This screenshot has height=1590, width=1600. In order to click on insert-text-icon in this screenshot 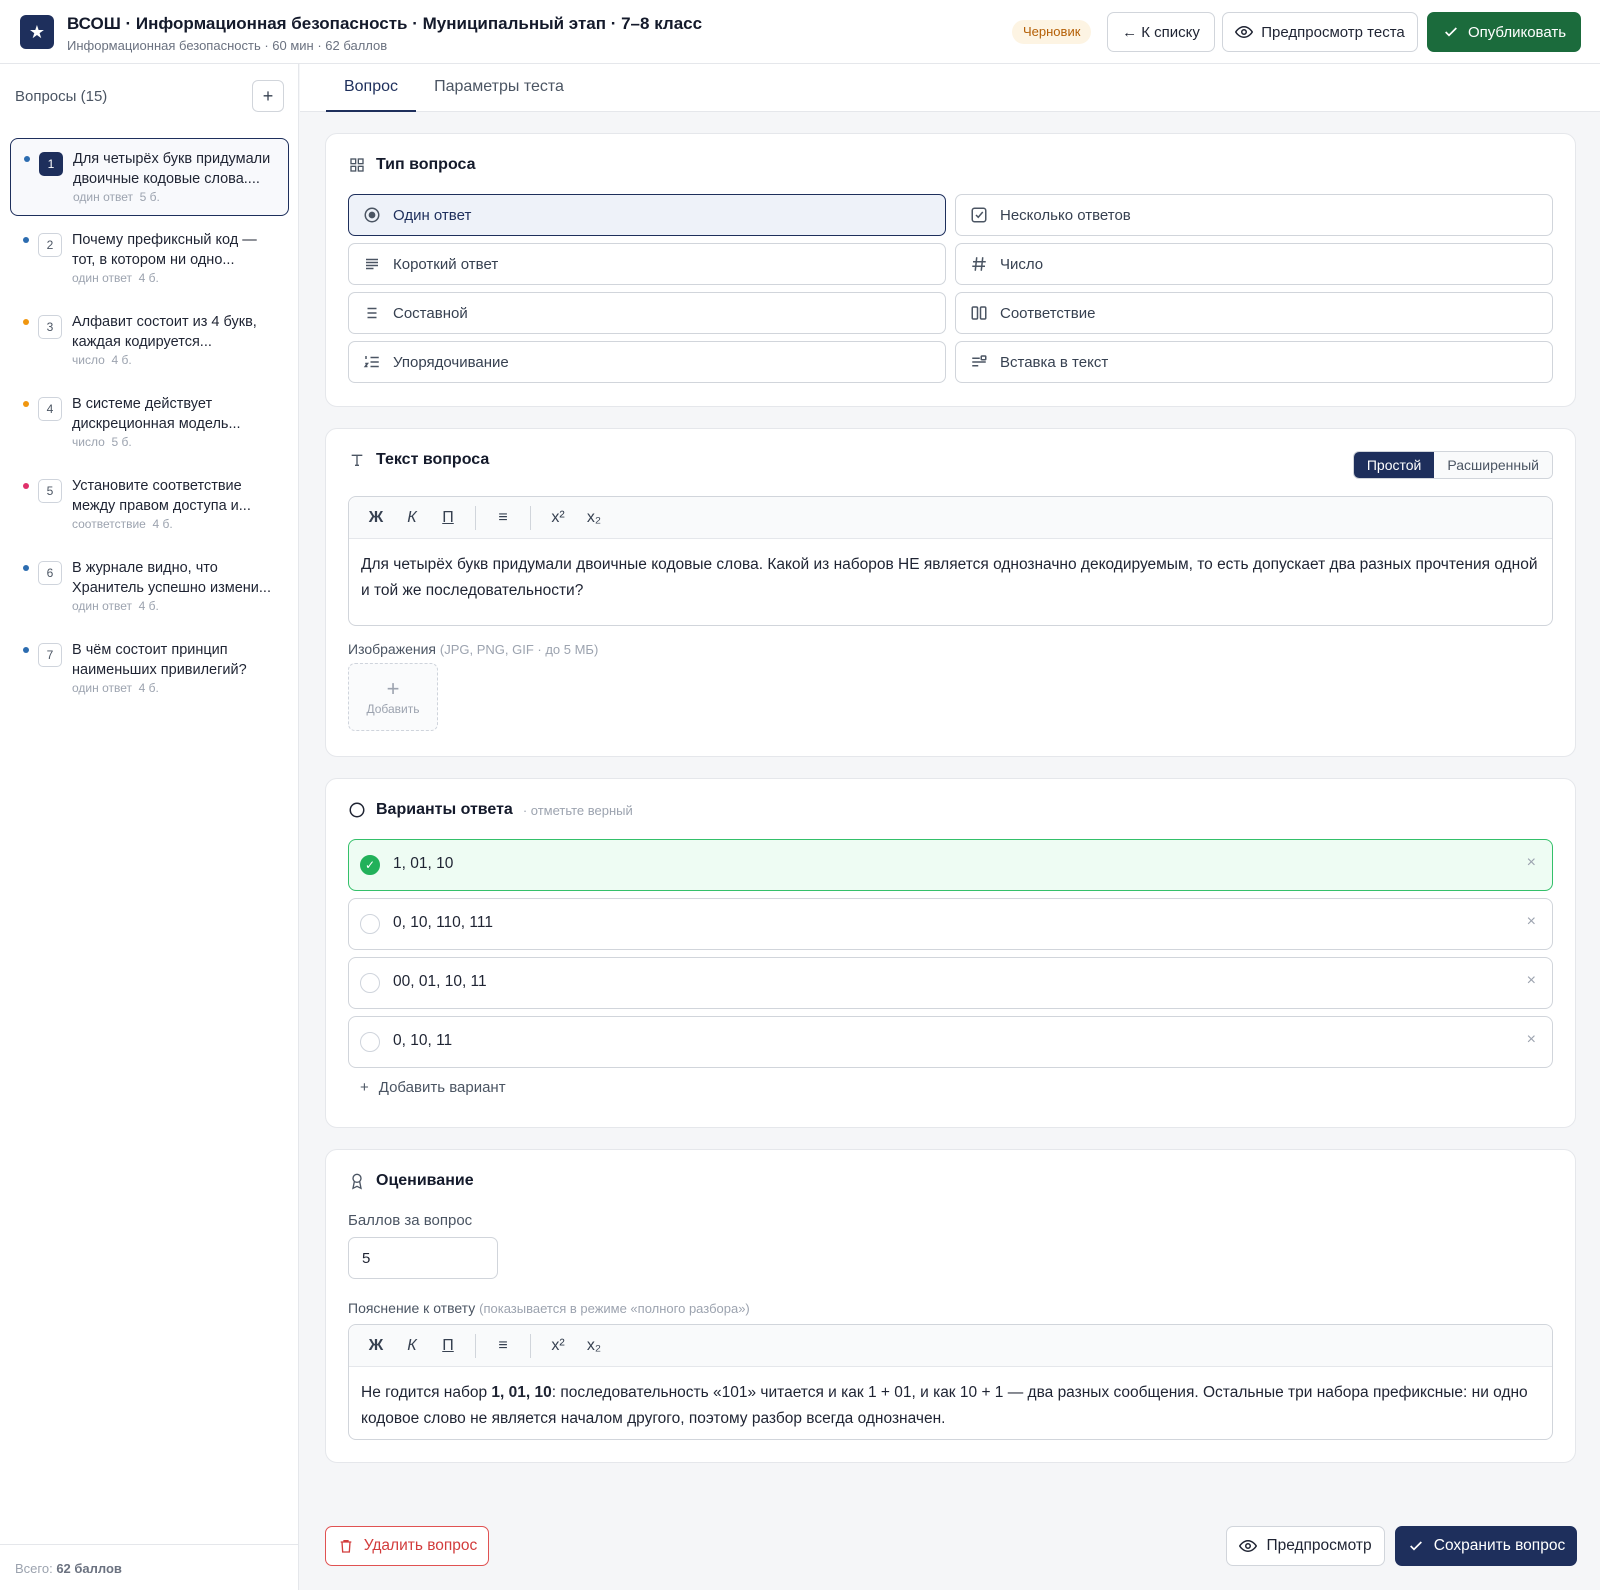, I will do `click(979, 362)`.